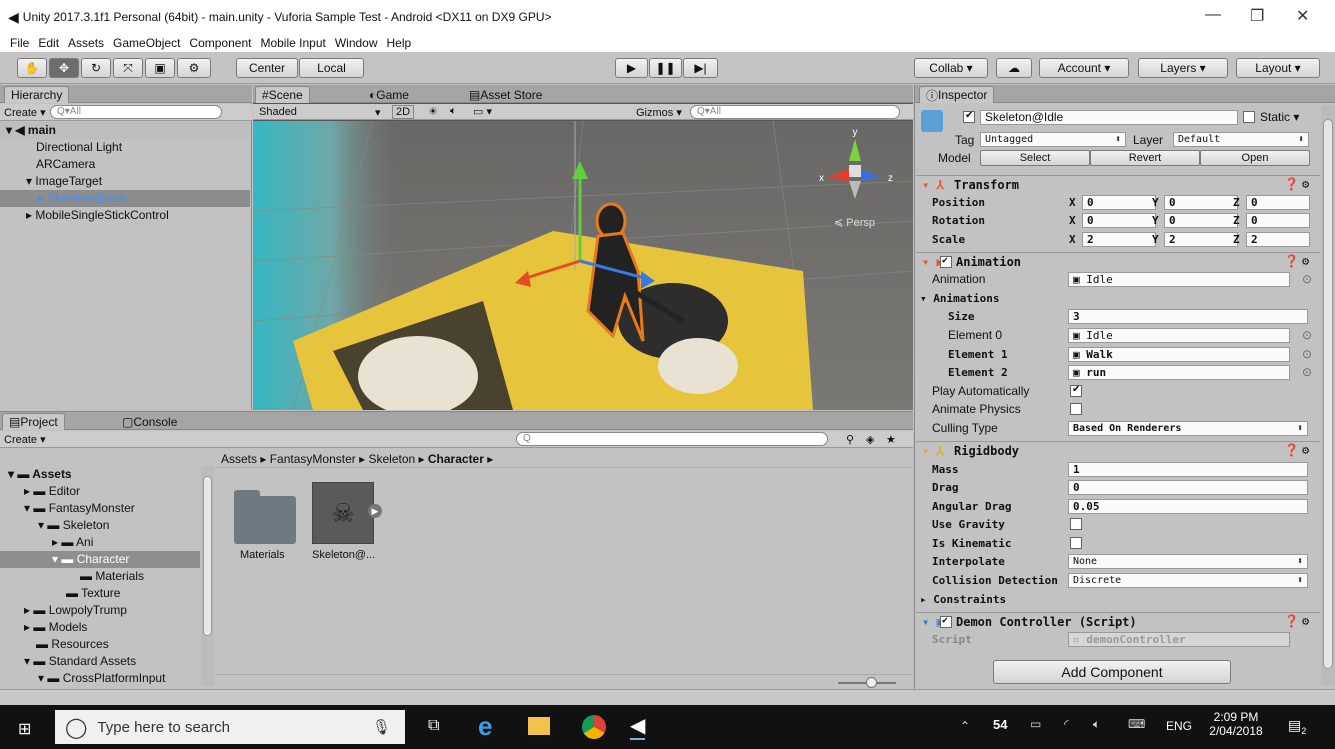  What do you see at coordinates (48, 43) in the screenshot?
I see `menu-edit: Edit` at bounding box center [48, 43].